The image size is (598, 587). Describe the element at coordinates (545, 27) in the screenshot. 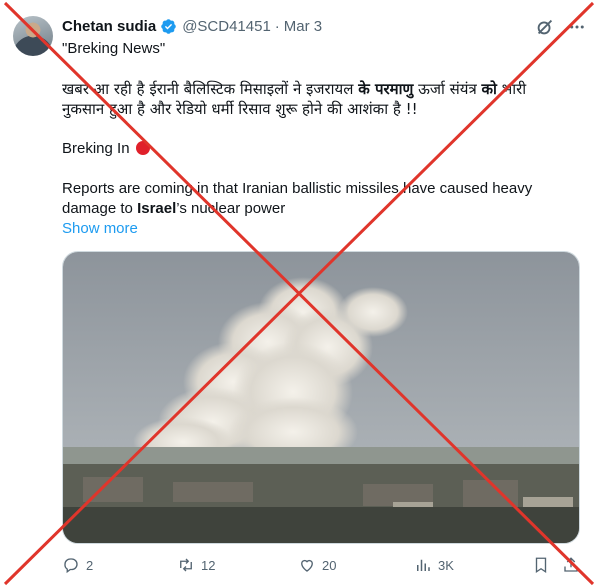

I see `grok-icon` at that location.